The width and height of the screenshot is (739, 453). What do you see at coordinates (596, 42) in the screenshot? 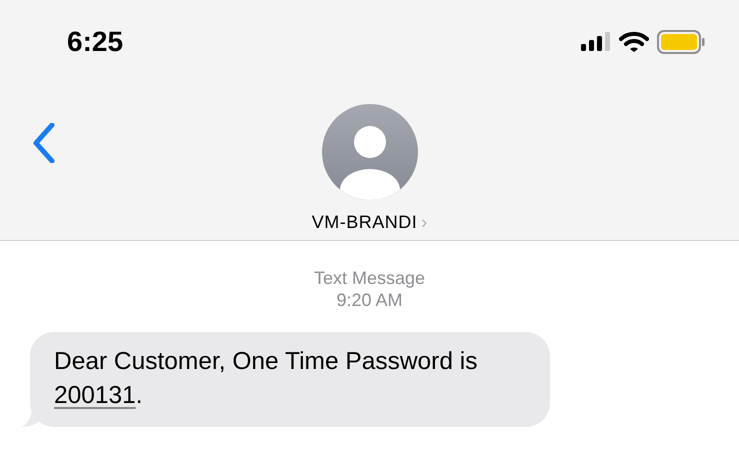
I see `signal-icon` at bounding box center [596, 42].